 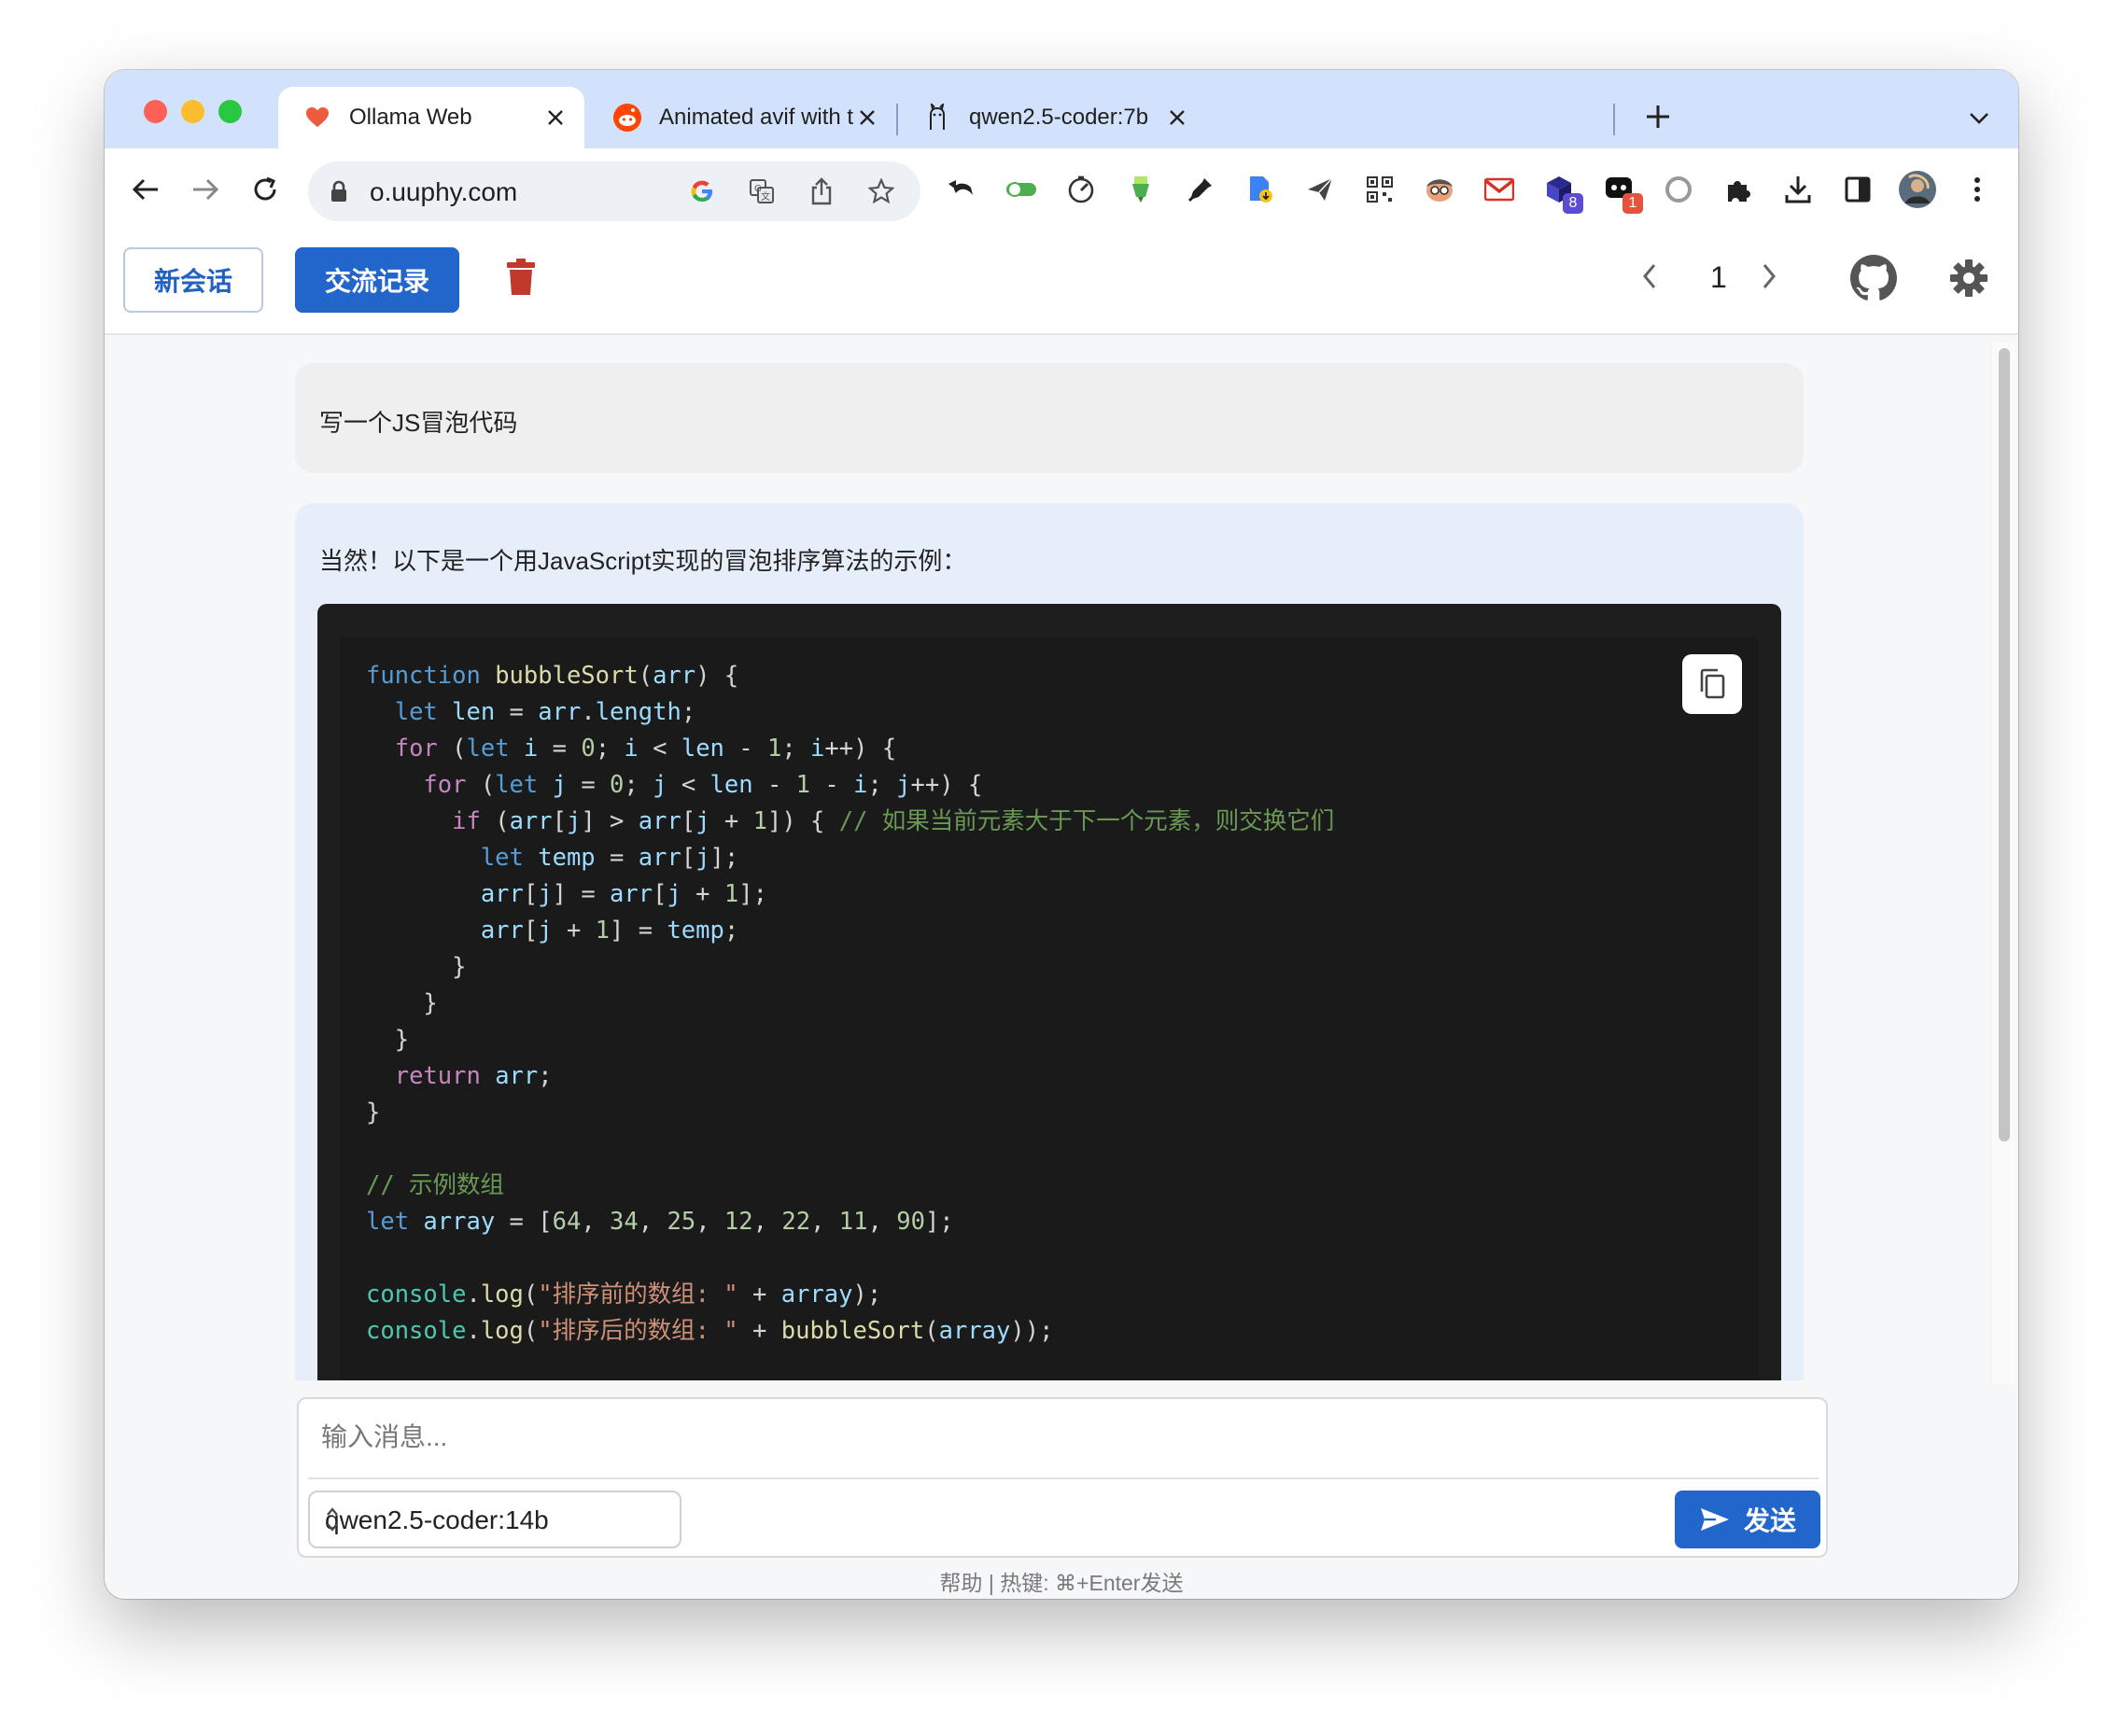 I want to click on lock-icon, so click(x=338, y=193).